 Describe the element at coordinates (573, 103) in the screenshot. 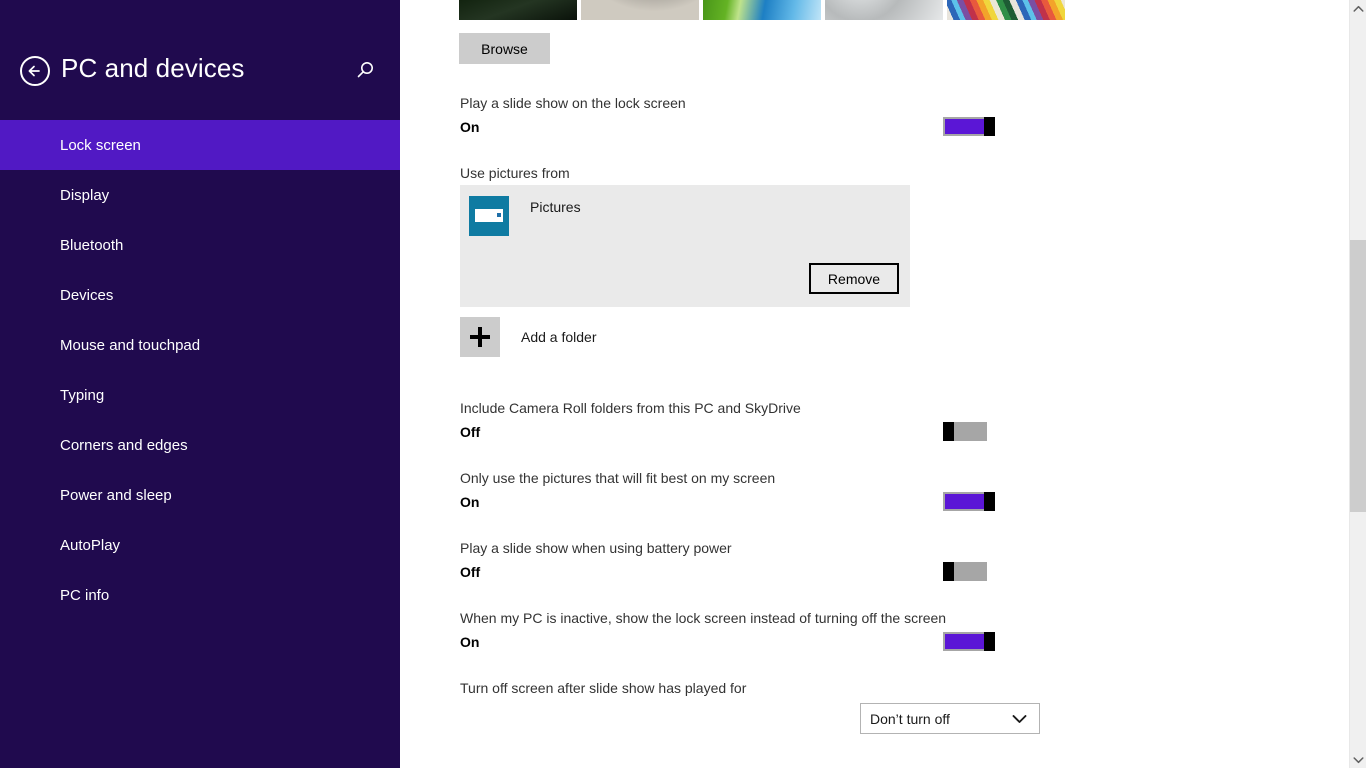

I see `setting-label-play-slideshow: Play a slide show on the lock screen` at that location.